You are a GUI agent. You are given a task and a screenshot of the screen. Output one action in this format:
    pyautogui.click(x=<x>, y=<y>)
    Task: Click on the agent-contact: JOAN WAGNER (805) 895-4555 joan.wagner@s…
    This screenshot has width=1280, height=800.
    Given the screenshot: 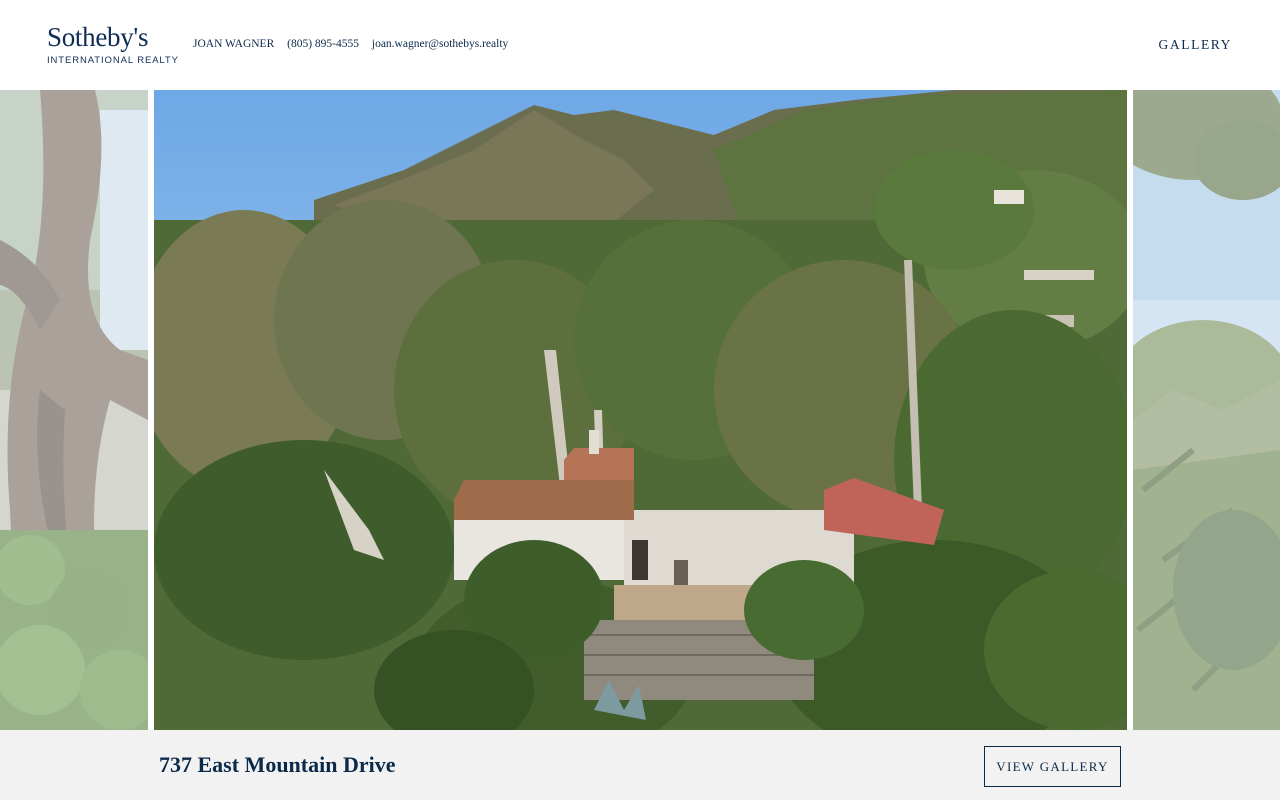 What is the action you would take?
    pyautogui.click(x=355, y=44)
    